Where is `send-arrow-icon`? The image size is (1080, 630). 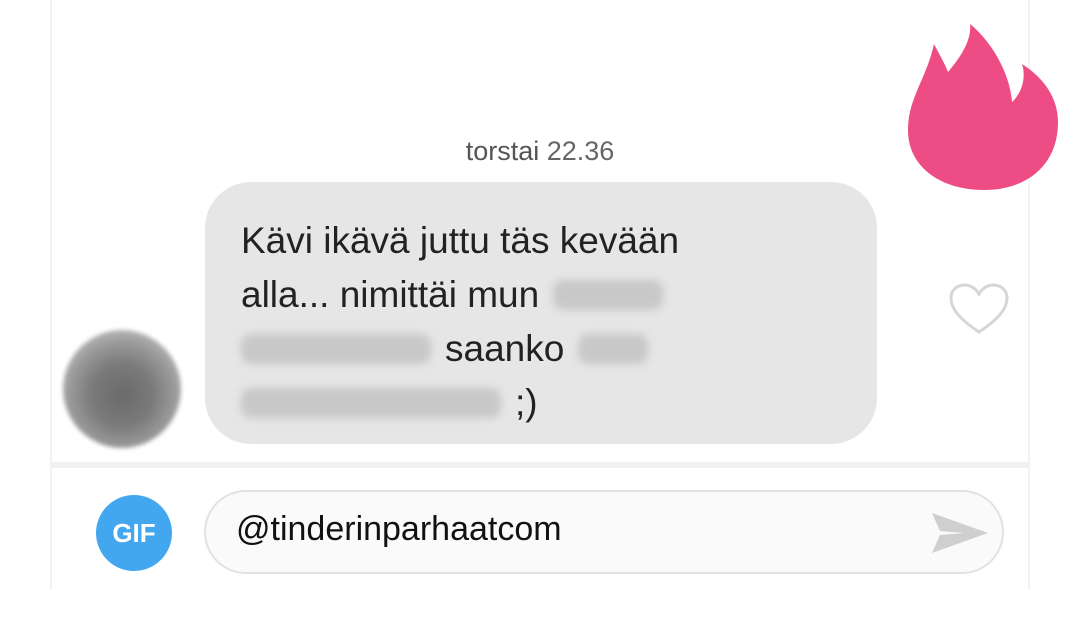
send-arrow-icon is located at coordinates (960, 533).